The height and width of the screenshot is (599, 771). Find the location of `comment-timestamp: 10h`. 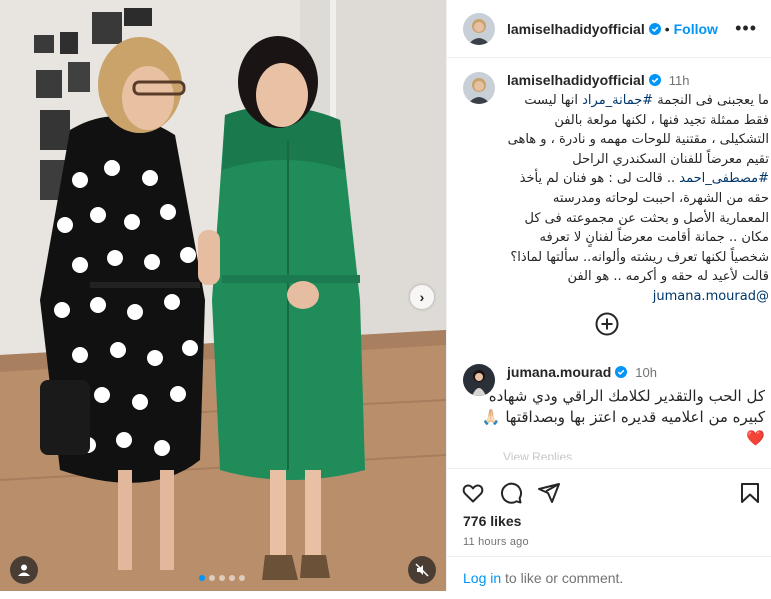

comment-timestamp: 10h is located at coordinates (646, 372).